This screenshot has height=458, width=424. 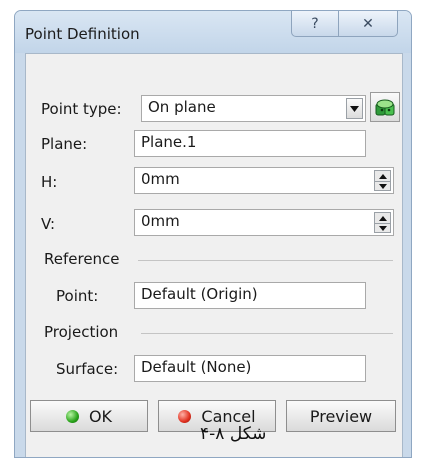 What do you see at coordinates (354, 108) in the screenshot?
I see `chevron-down-icon` at bounding box center [354, 108].